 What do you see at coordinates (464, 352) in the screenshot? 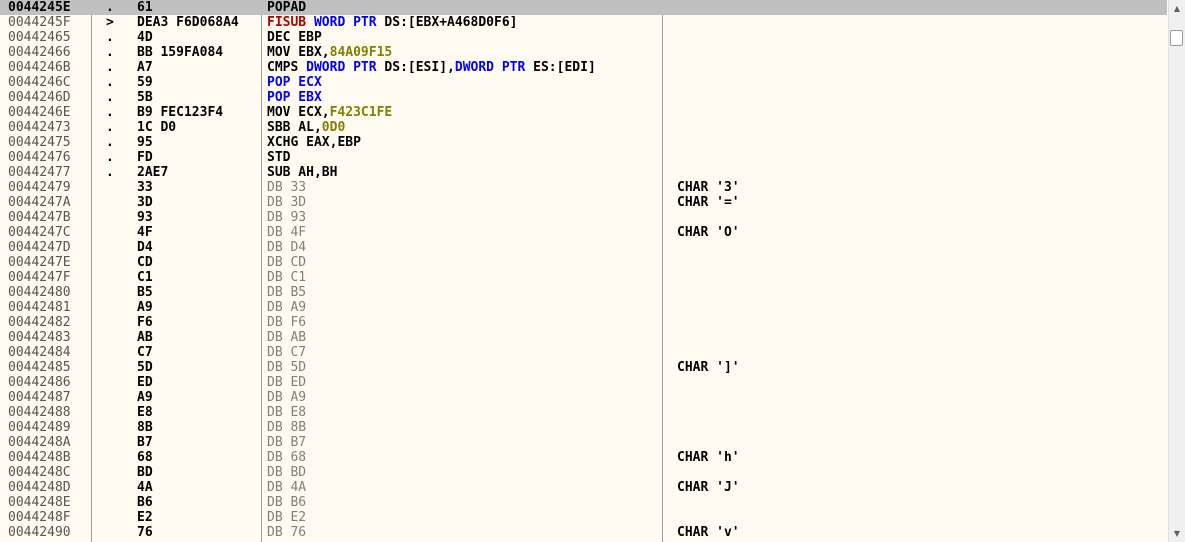
I see `row-disassembly: DB C7` at bounding box center [464, 352].